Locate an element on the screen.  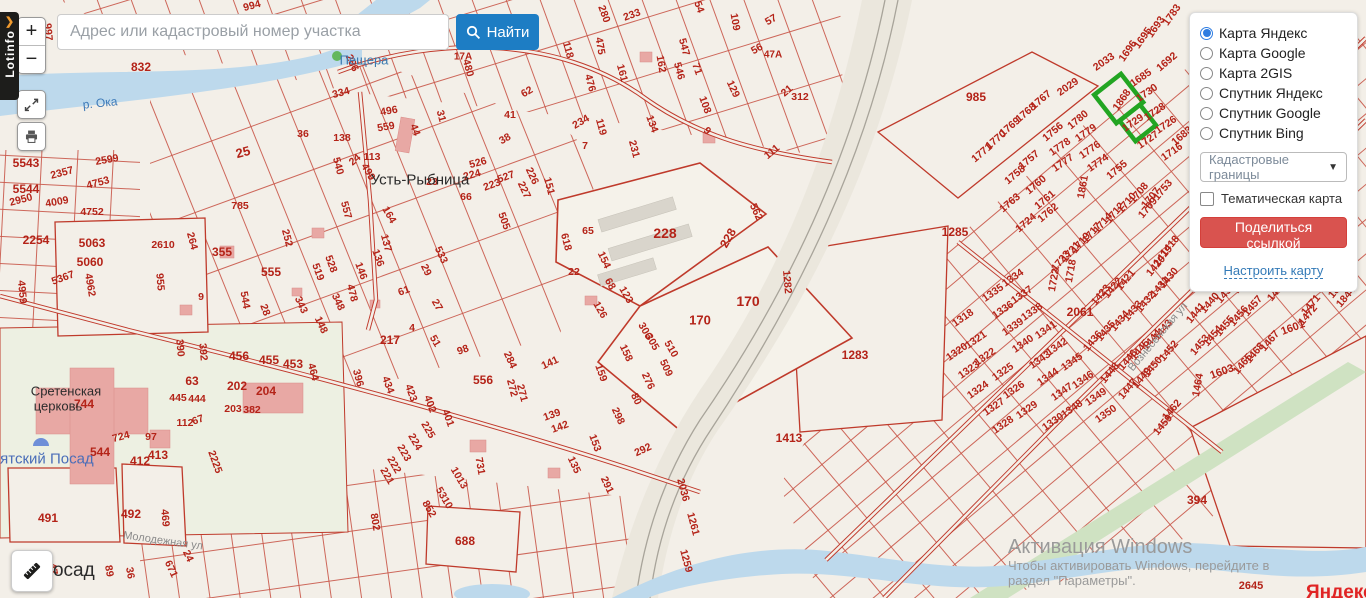
parcel-number: 394 is located at coordinates (1197, 500).